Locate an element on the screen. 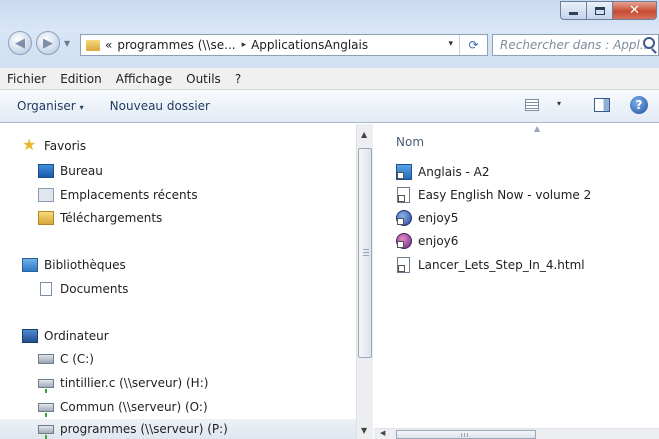 The width and height of the screenshot is (659, 439). menu-help: ? is located at coordinates (238, 79).